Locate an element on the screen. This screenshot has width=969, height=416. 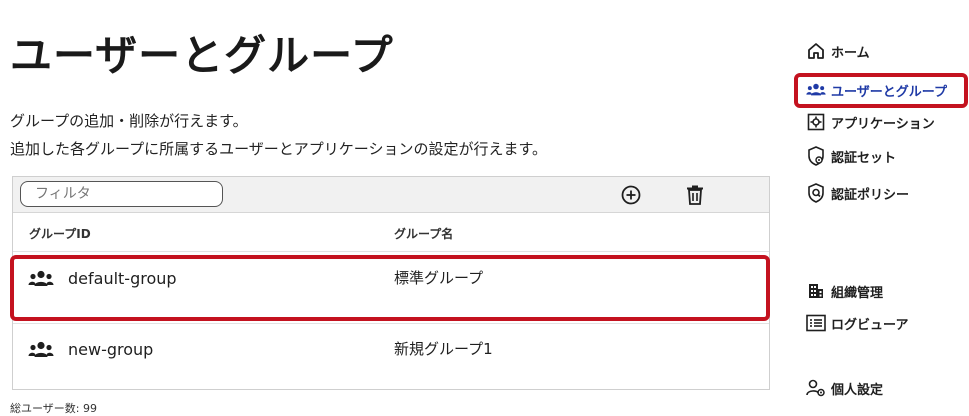
group-name-cell: 新規グループ1 is located at coordinates (443, 349).